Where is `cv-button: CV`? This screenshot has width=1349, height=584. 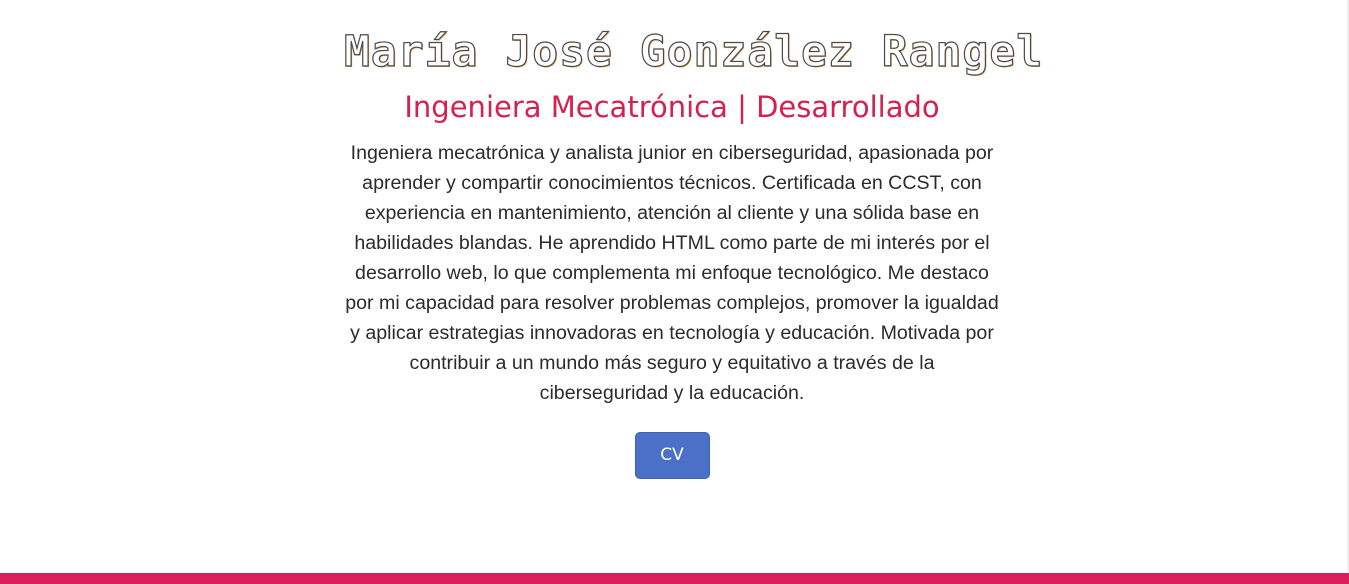
cv-button: CV is located at coordinates (672, 455).